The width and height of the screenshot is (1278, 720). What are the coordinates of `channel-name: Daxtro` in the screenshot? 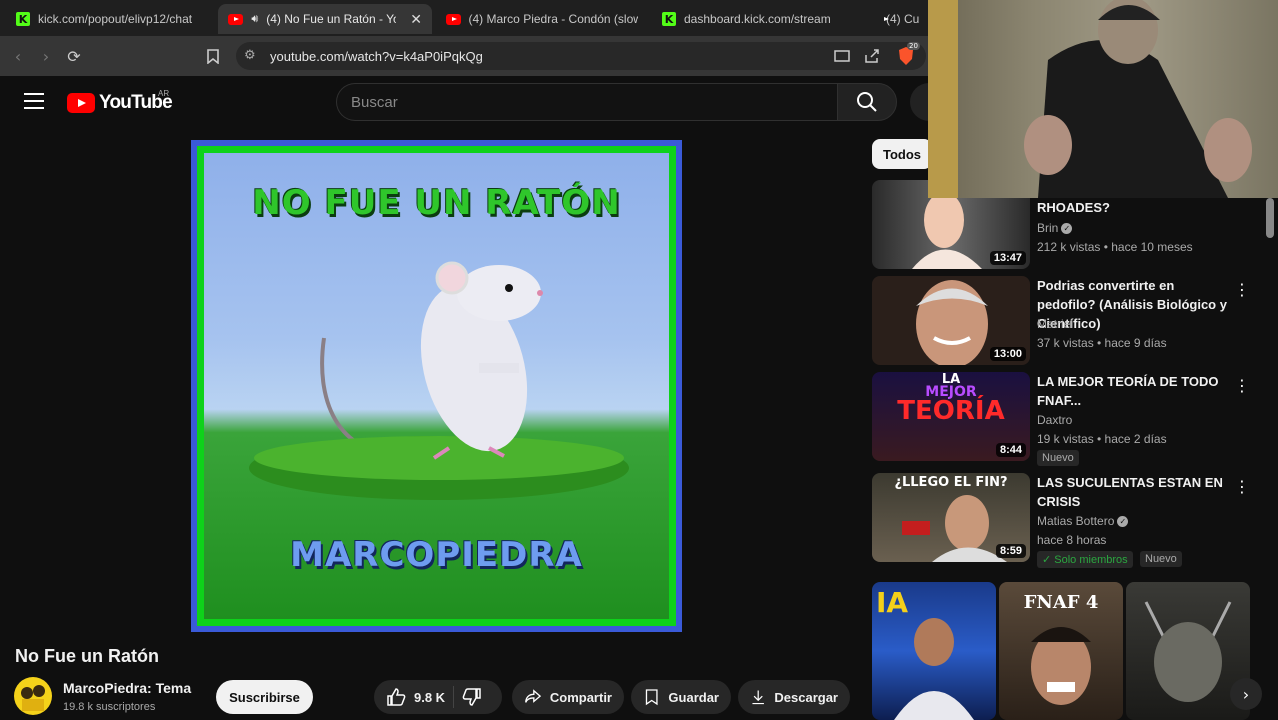 It's located at (1054, 420).